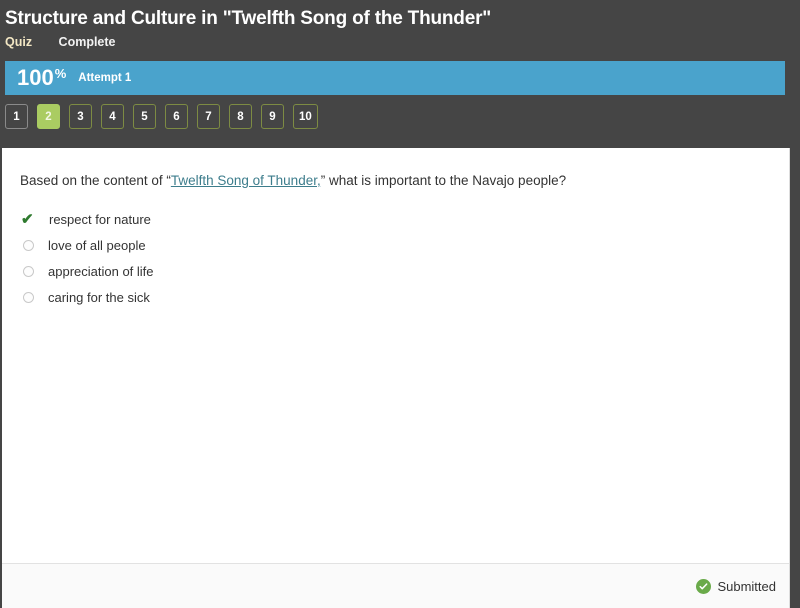 The width and height of the screenshot is (800, 608). I want to click on question-nav-button-8: 8, so click(240, 116).